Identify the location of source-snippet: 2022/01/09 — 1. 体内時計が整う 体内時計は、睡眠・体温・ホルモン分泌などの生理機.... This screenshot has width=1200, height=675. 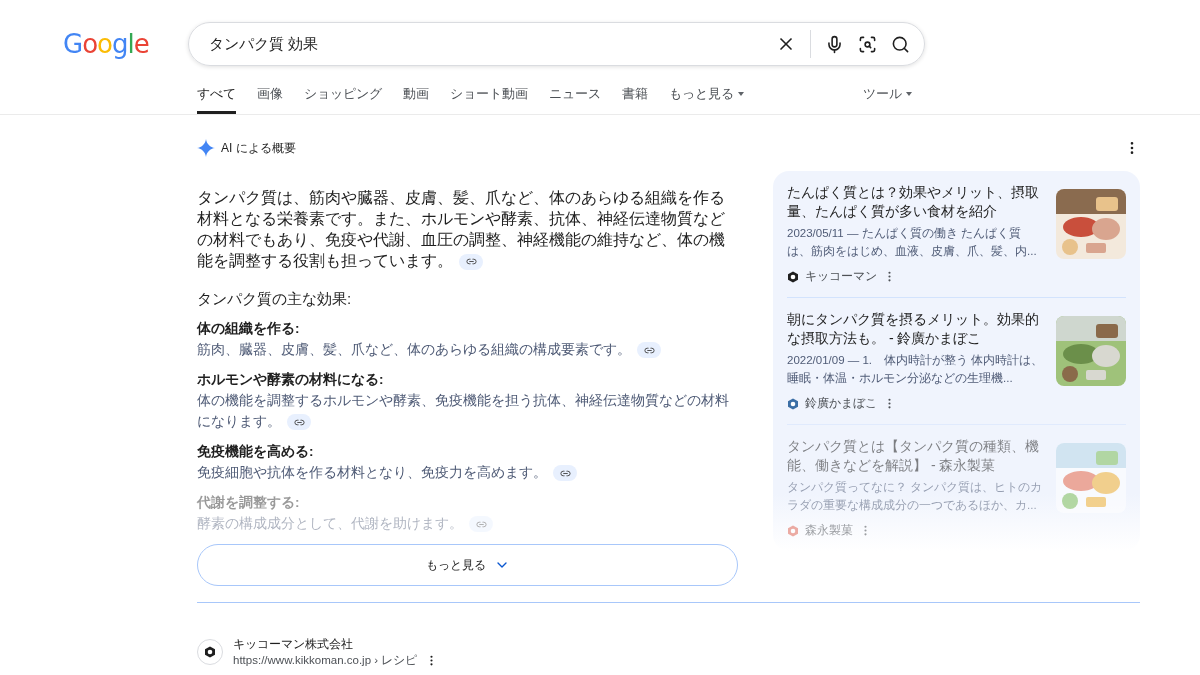
(915, 370).